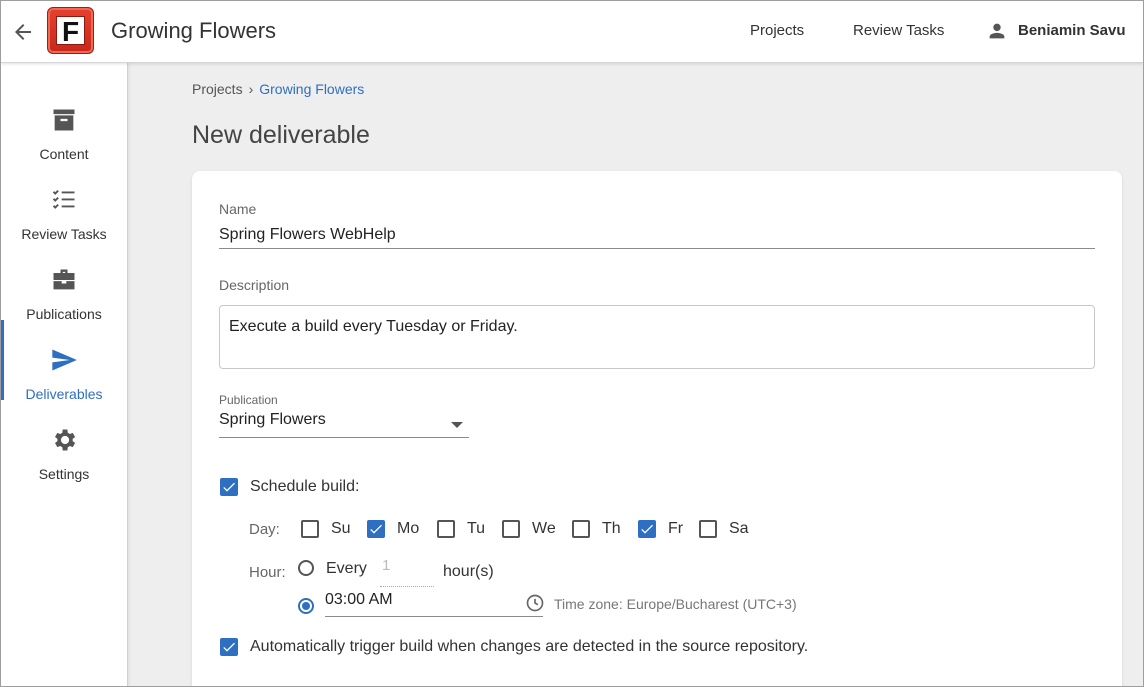 This screenshot has width=1144, height=687. I want to click on day-label-fr: Fr, so click(676, 528).